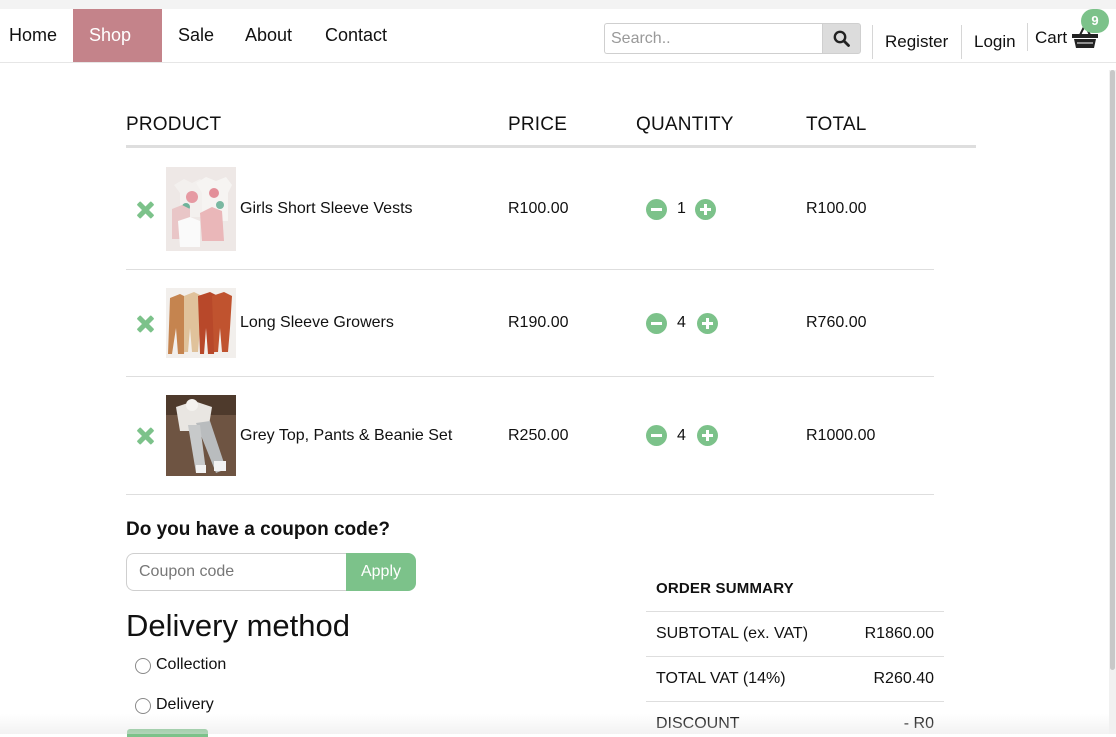 The image size is (1116, 737). Describe the element at coordinates (995, 42) in the screenshot. I see `login-link: Login` at that location.